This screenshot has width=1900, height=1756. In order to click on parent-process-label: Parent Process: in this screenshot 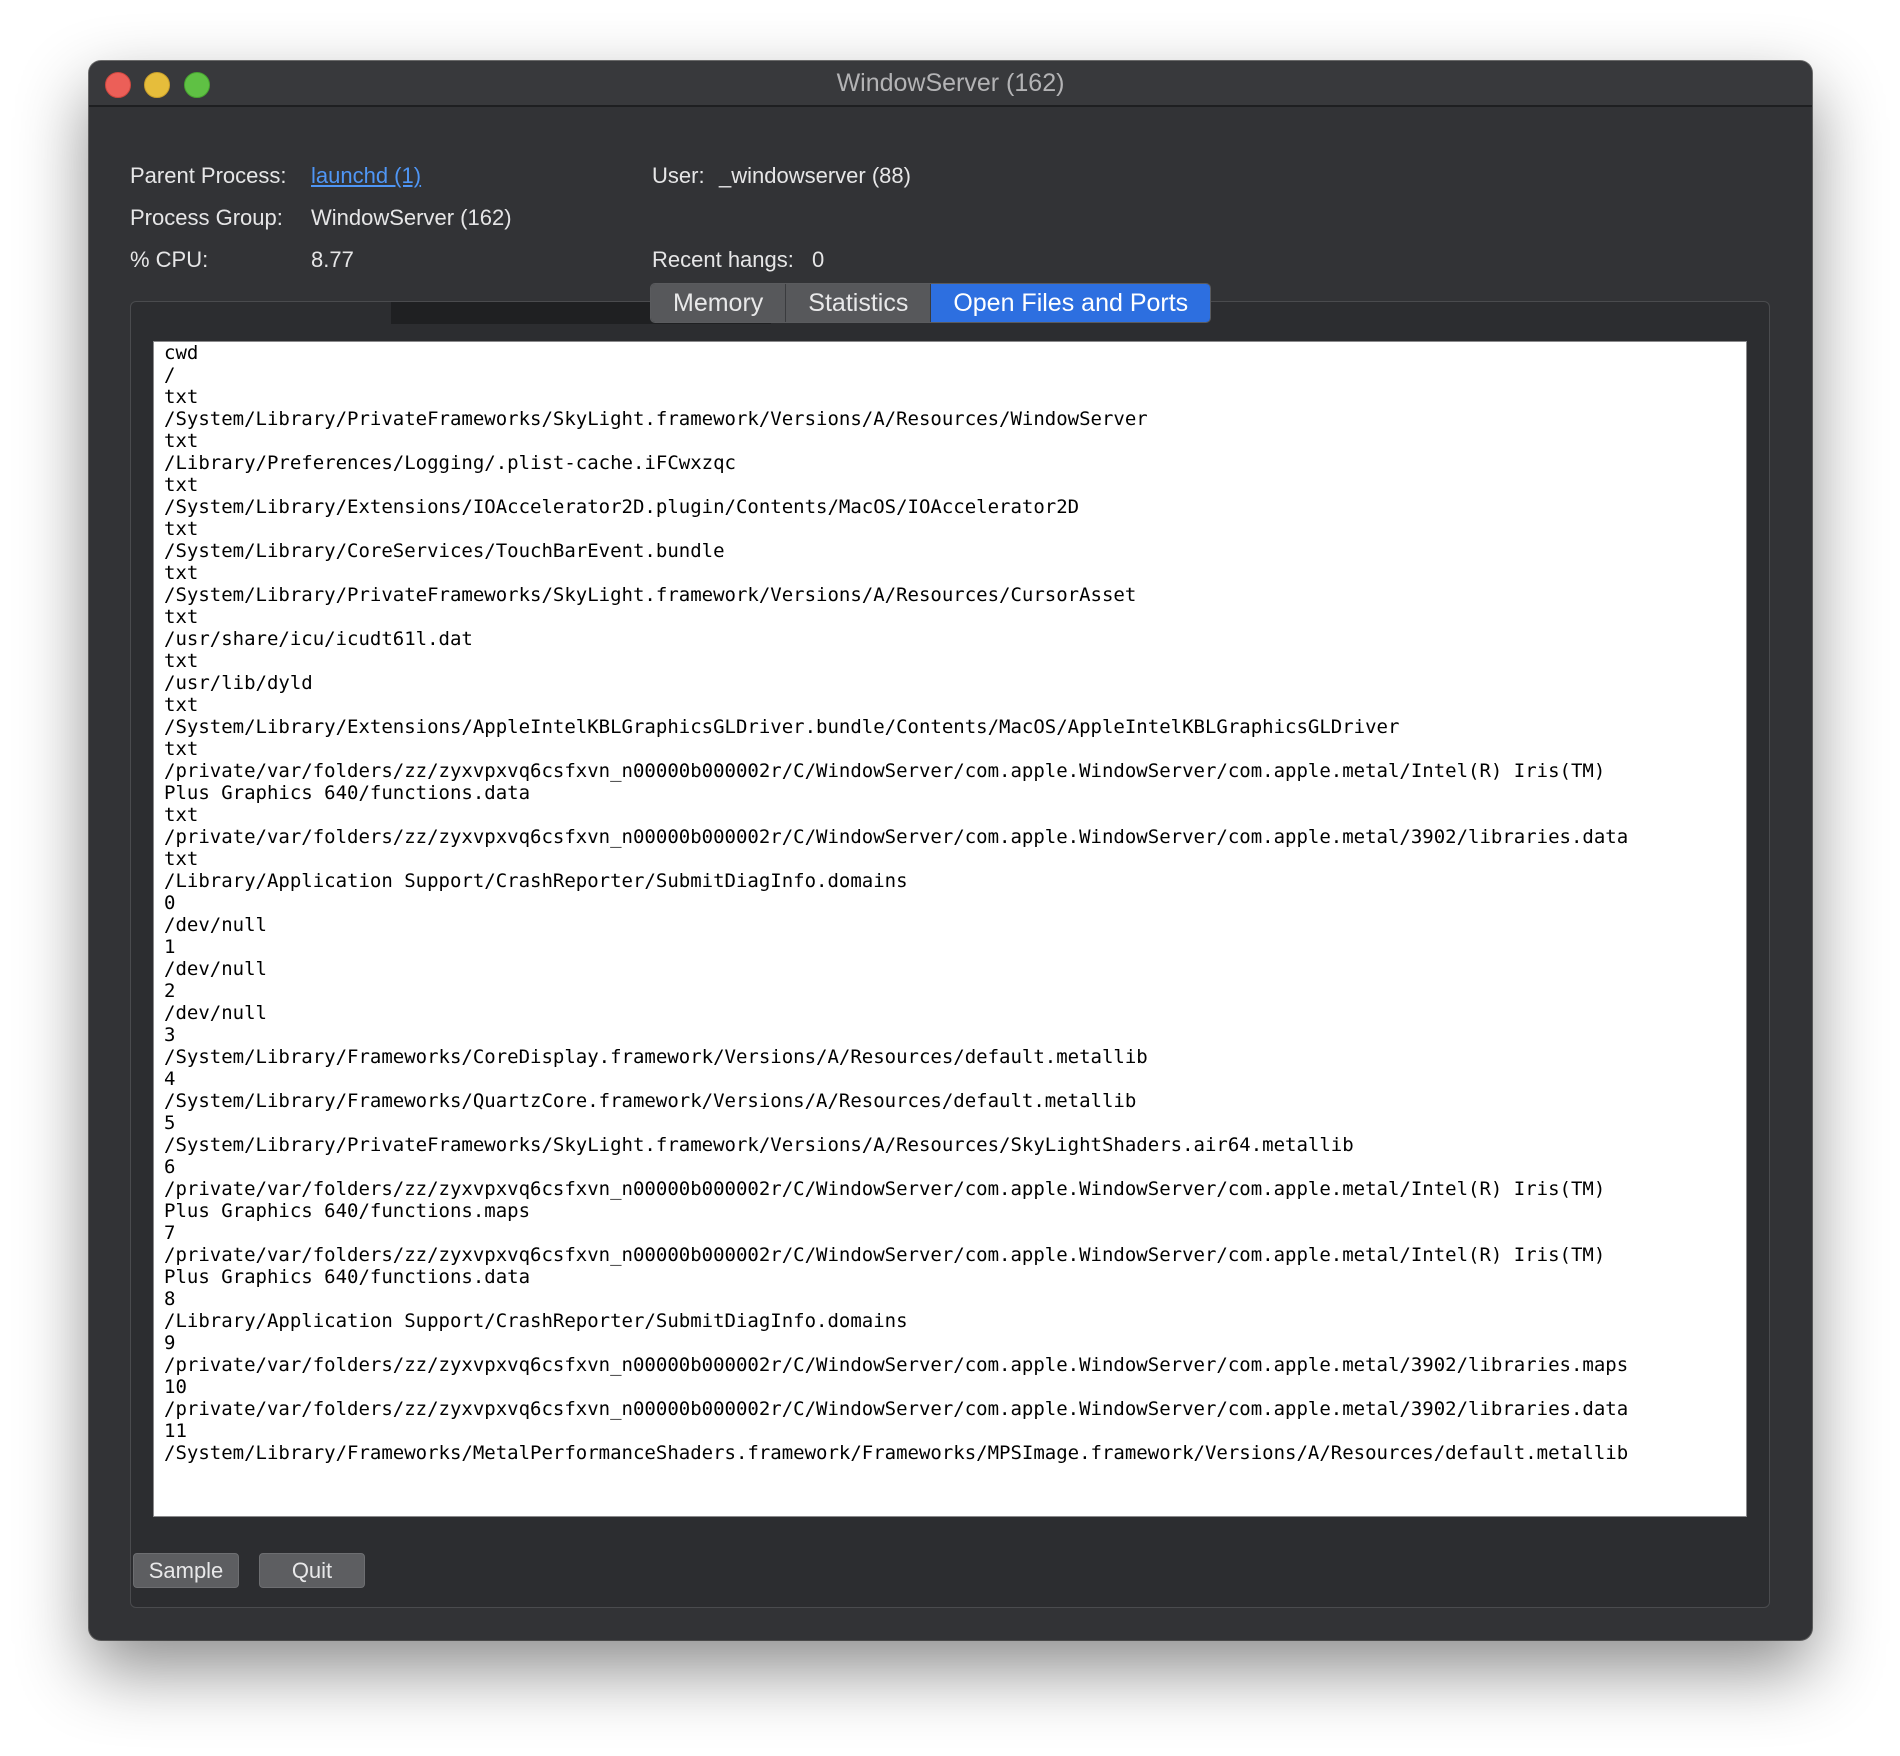, I will do `click(208, 175)`.